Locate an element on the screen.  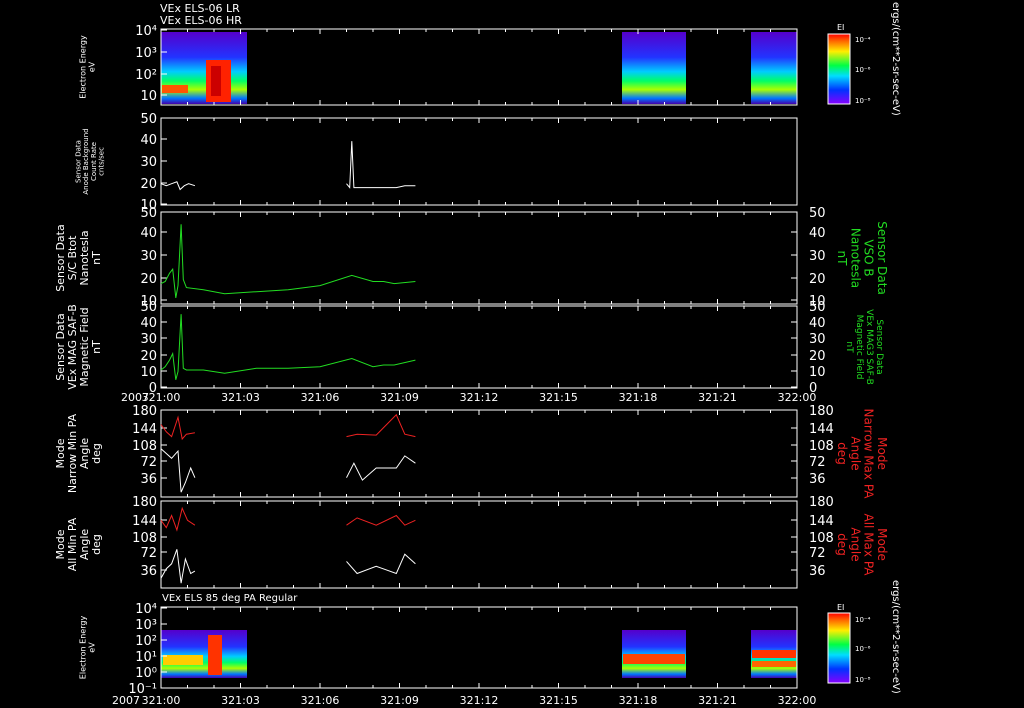
right-label-line: Angle is located at coordinates (855, 453).